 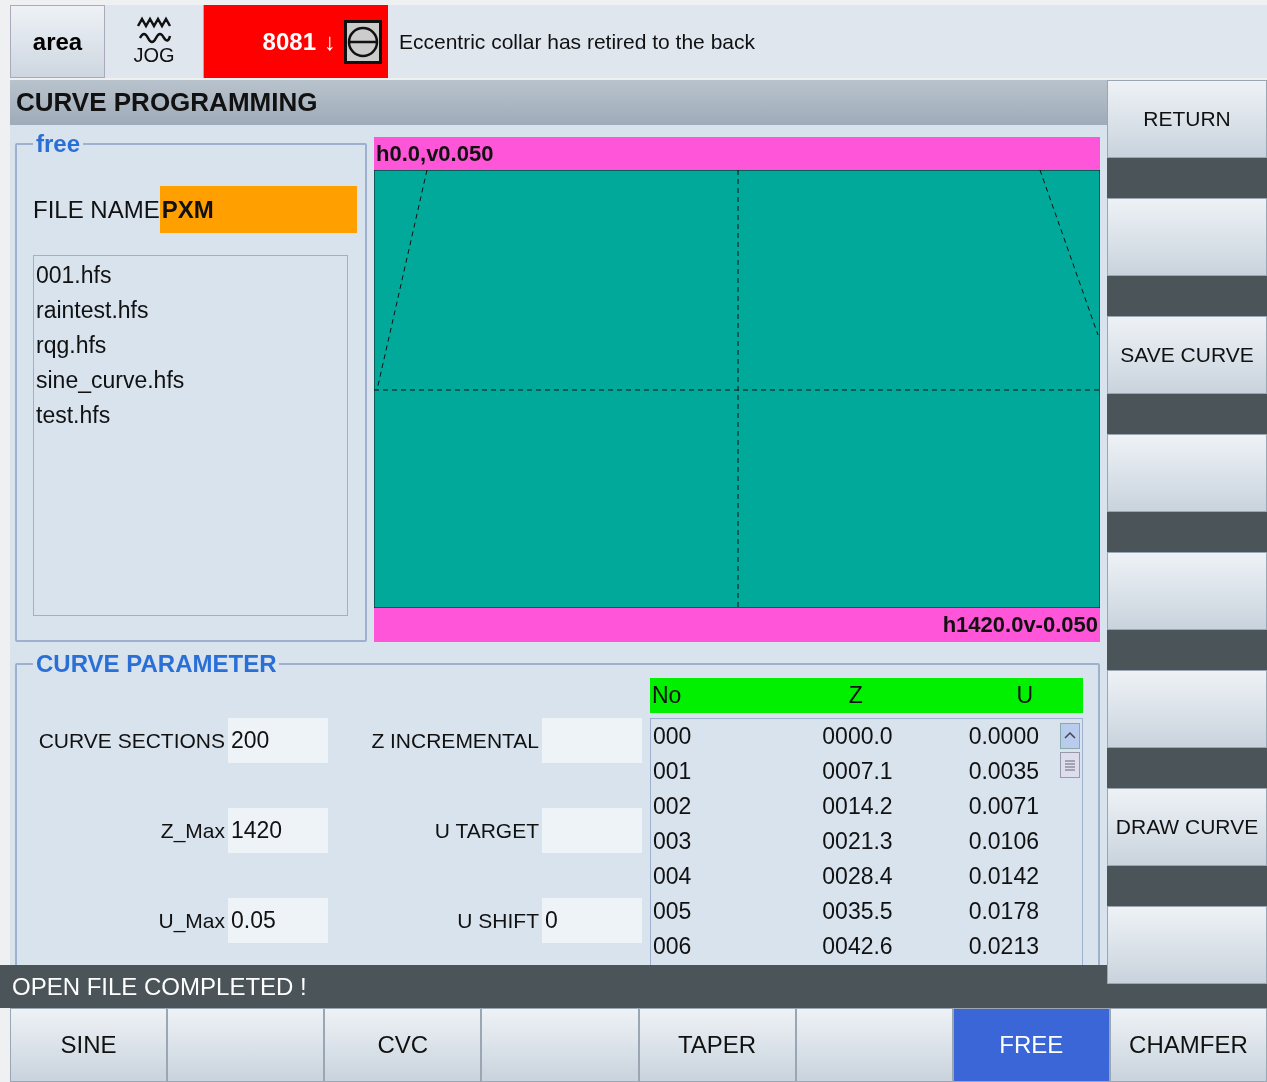 I want to click on table-cell-text: 0021.3, so click(x=857, y=841).